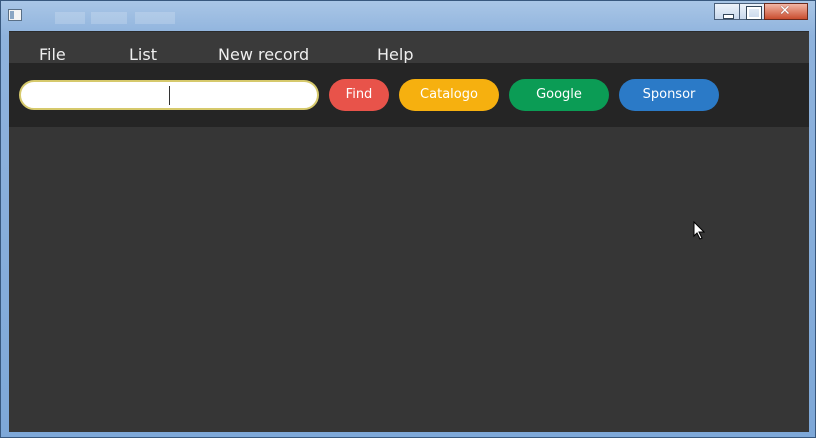  I want to click on text-caret, so click(169, 95).